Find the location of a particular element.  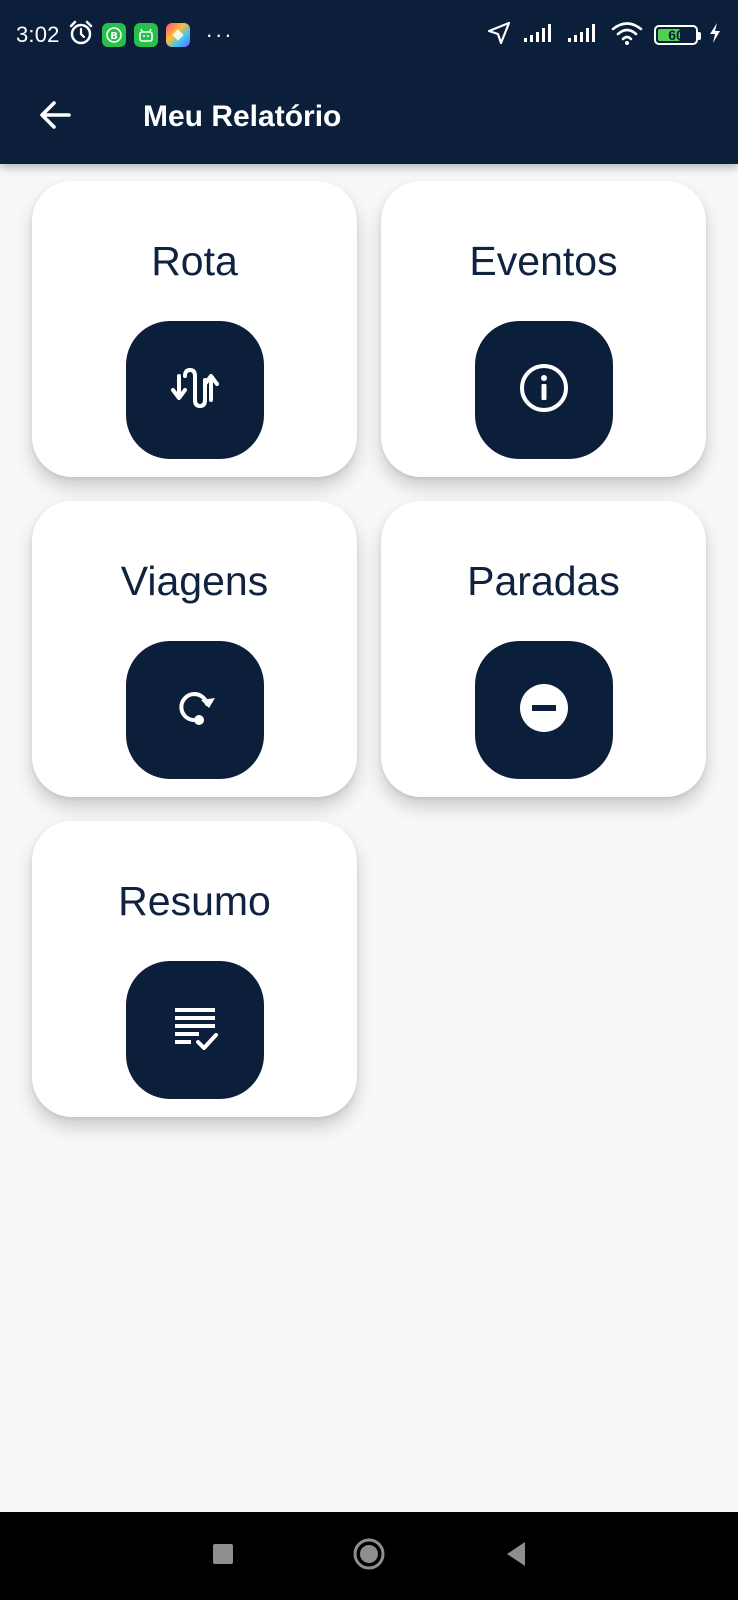

home-button is located at coordinates (369, 1556).